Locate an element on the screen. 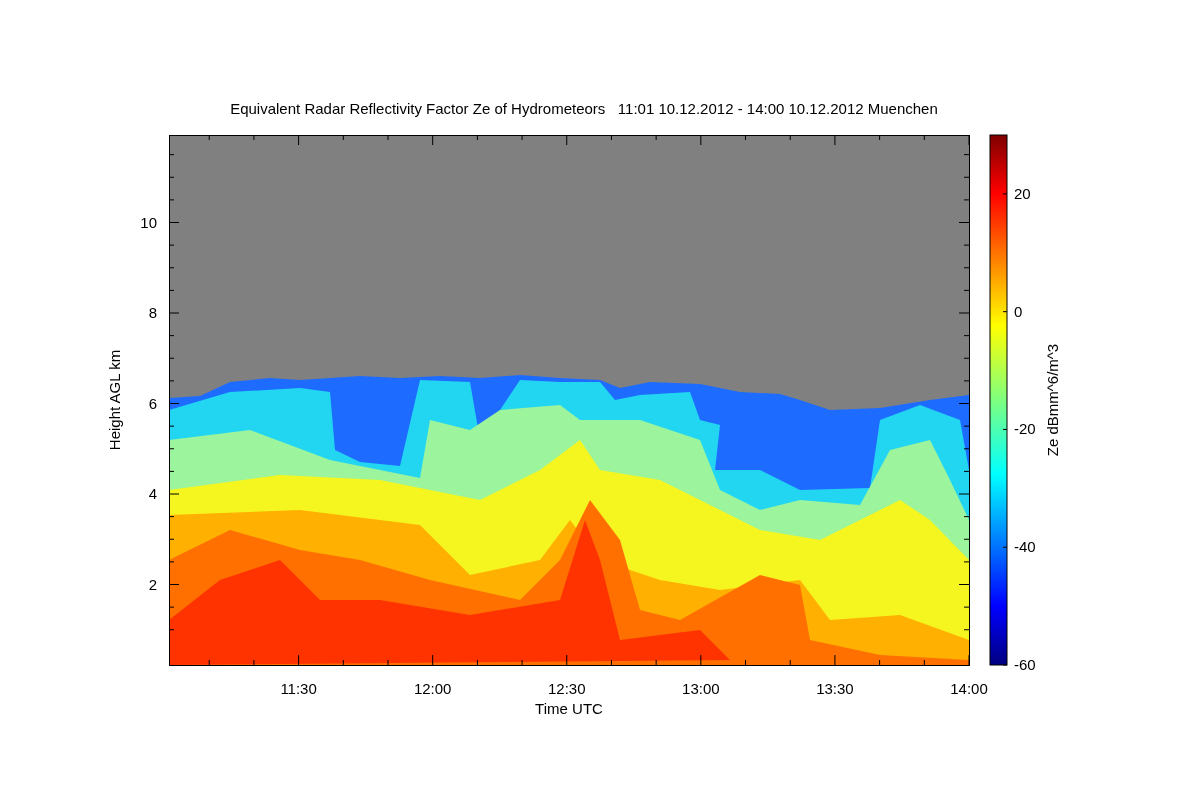 Image resolution: width=1200 pixels, height=800 pixels. x-tick-label: 14:00 is located at coordinates (969, 688).